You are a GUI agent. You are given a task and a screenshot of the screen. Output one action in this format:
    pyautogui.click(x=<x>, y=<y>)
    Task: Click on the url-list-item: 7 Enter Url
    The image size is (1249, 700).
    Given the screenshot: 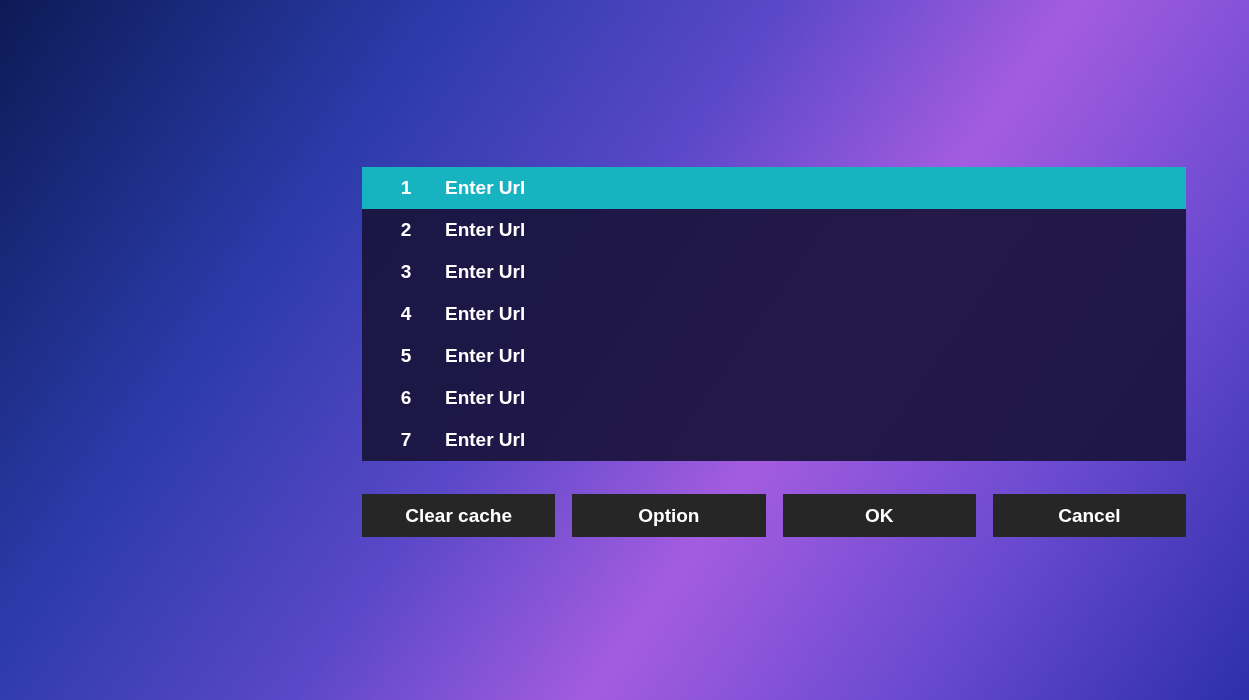 What is the action you would take?
    pyautogui.click(x=774, y=440)
    